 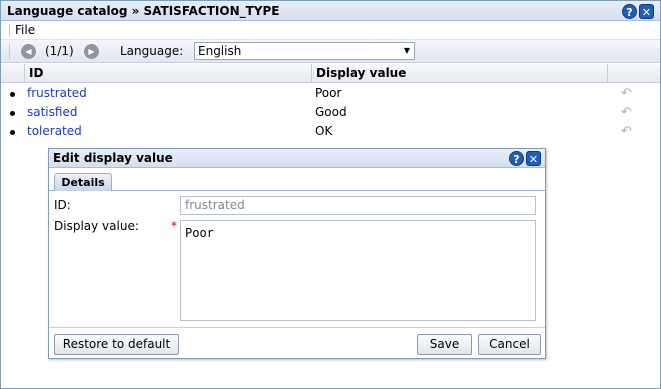 What do you see at coordinates (444, 344) in the screenshot?
I see `save-button: Save` at bounding box center [444, 344].